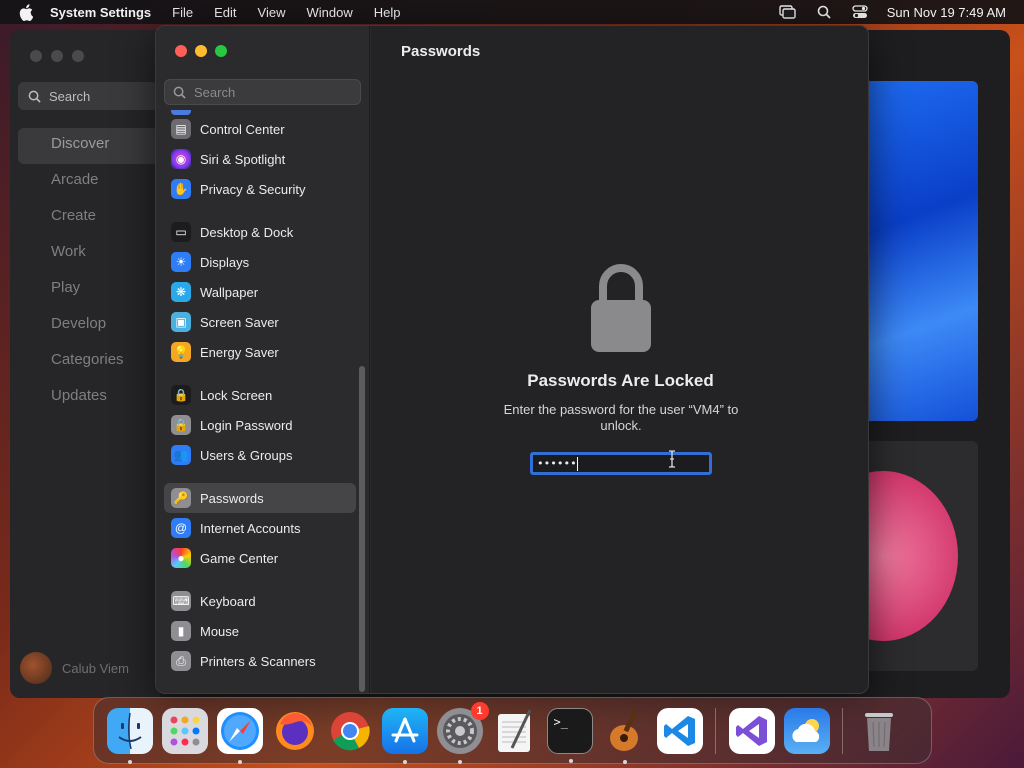  Describe the element at coordinates (329, 12) in the screenshot. I see `menu-window: Window` at that location.